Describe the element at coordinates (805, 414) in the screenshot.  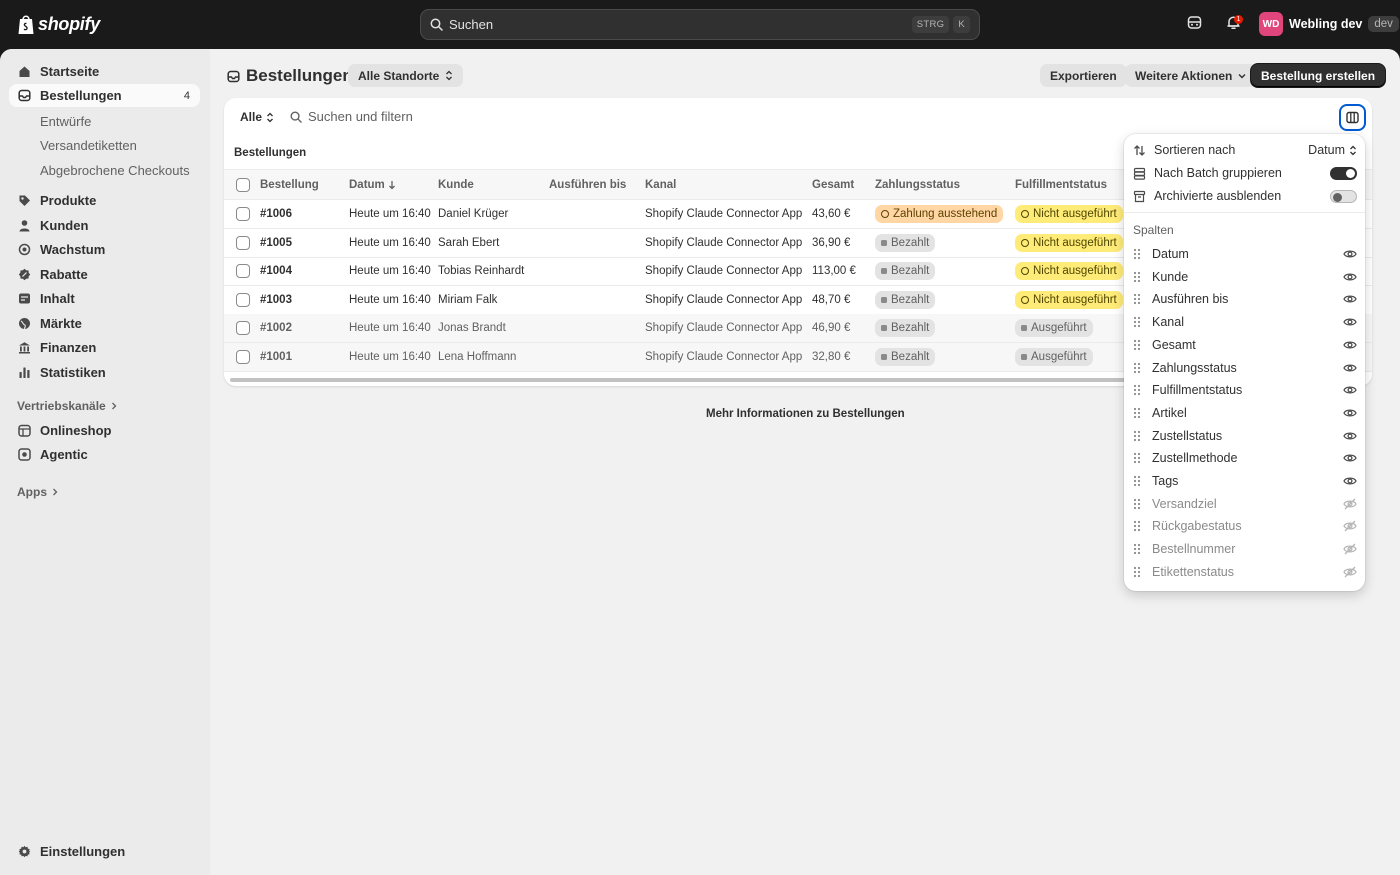
I see `more-info-link: Mehr Informationen zu Bestellungen` at that location.